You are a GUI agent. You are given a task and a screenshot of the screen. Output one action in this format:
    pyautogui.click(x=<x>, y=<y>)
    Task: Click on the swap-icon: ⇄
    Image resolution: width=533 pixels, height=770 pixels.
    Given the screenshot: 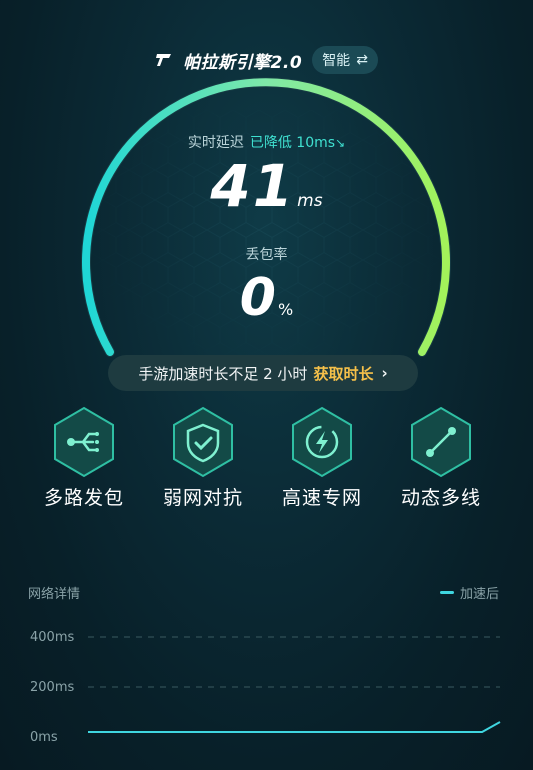 What is the action you would take?
    pyautogui.click(x=362, y=60)
    